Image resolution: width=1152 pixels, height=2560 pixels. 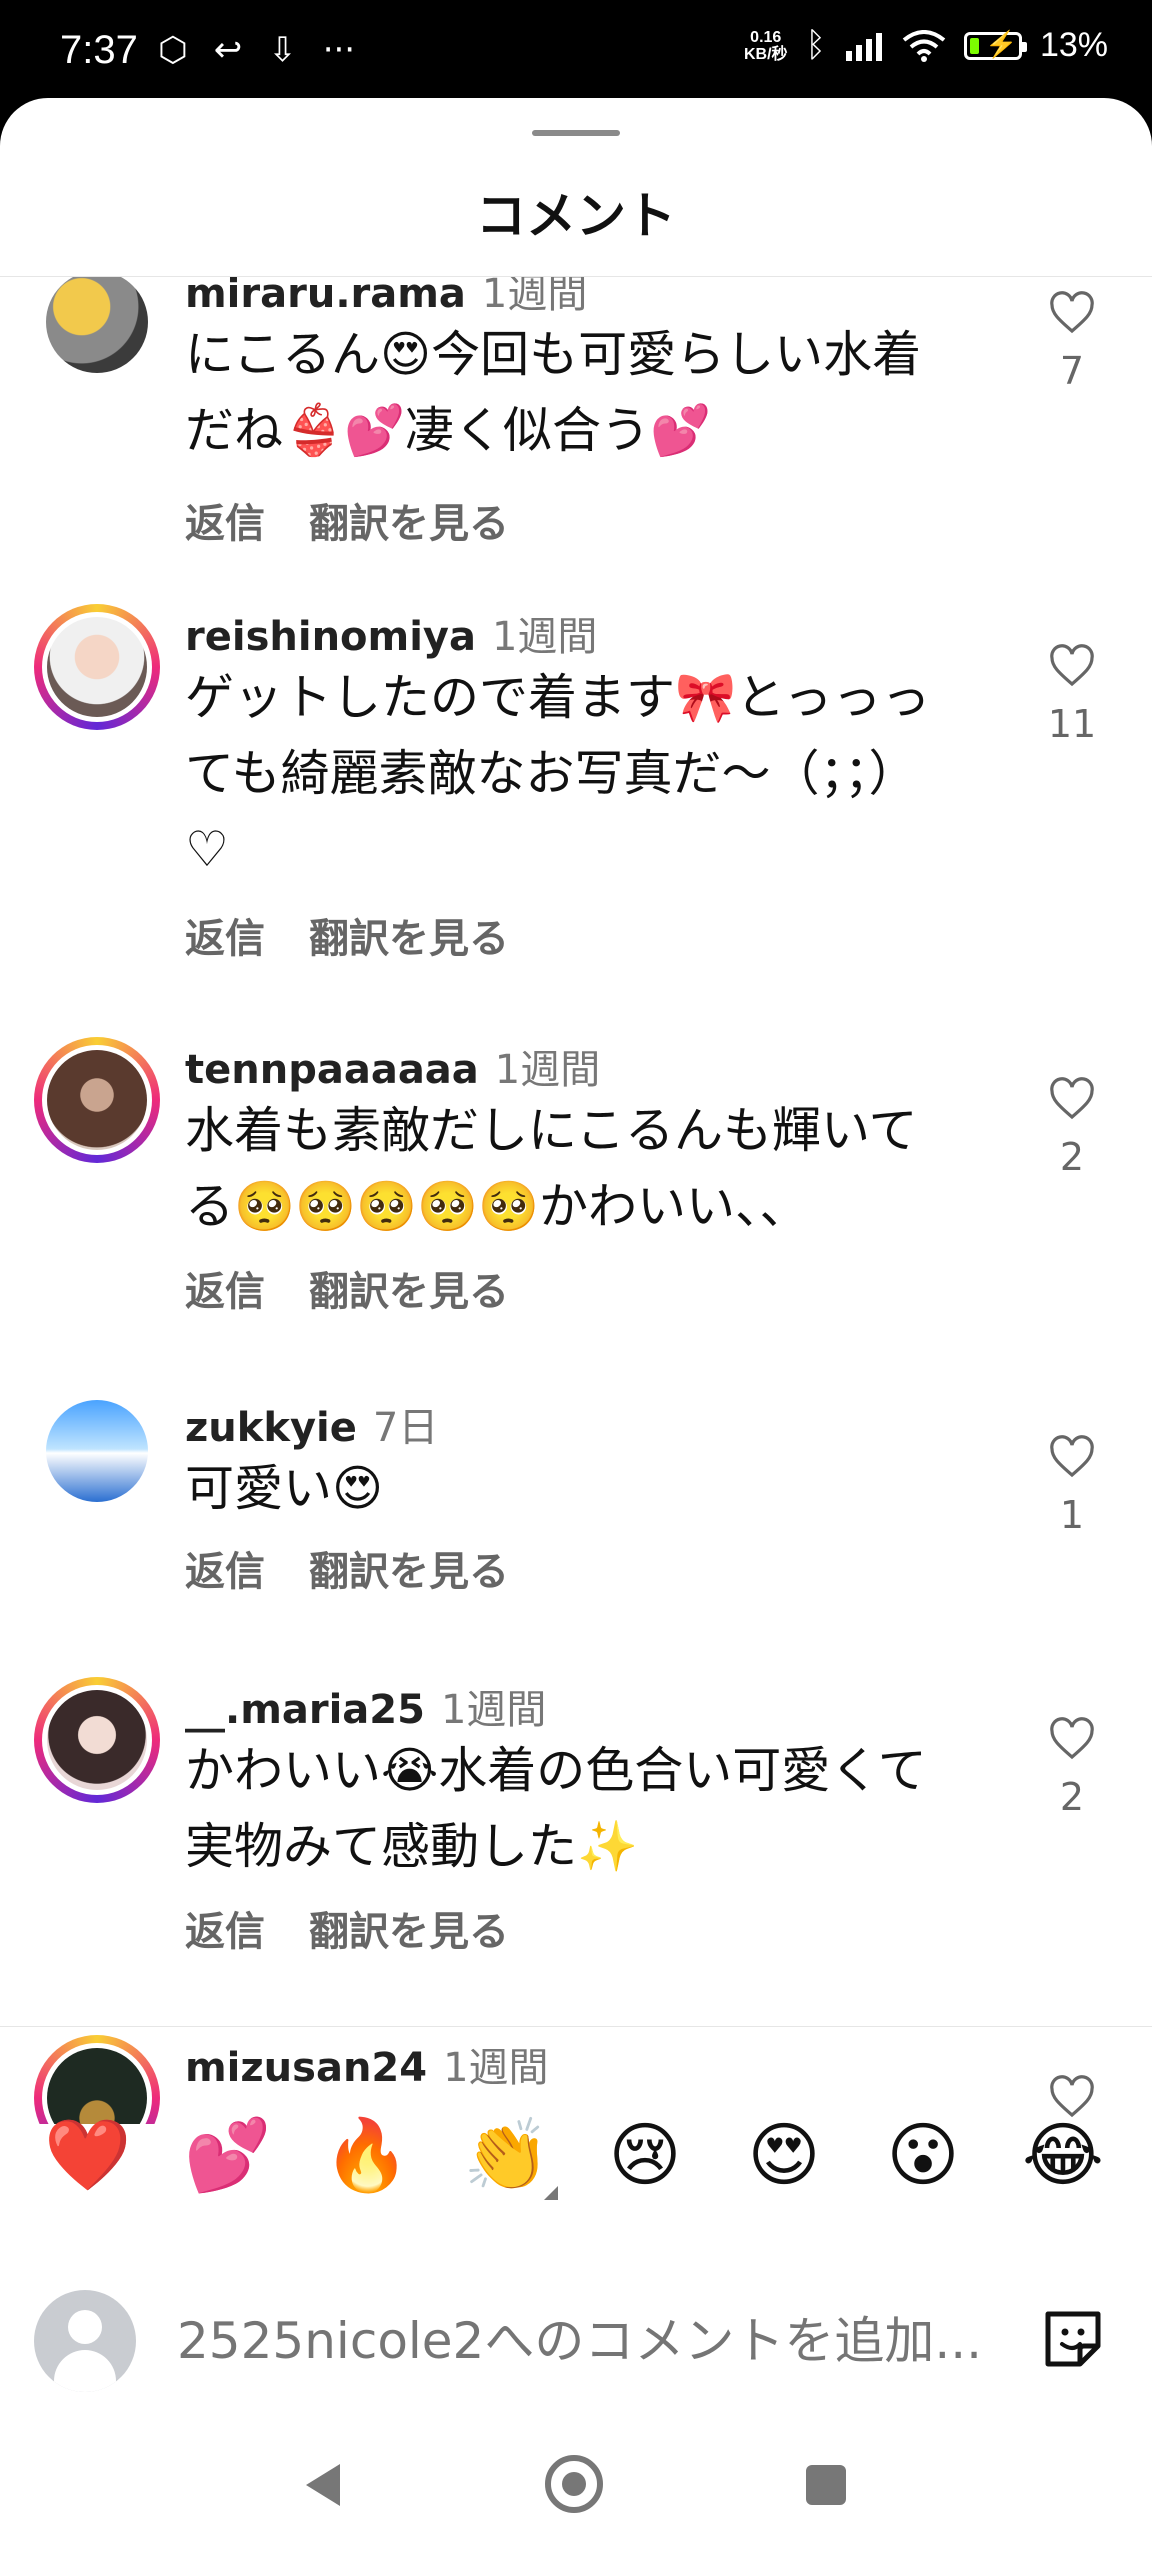 I want to click on comment-username: reishinomiya, so click(x=330, y=637).